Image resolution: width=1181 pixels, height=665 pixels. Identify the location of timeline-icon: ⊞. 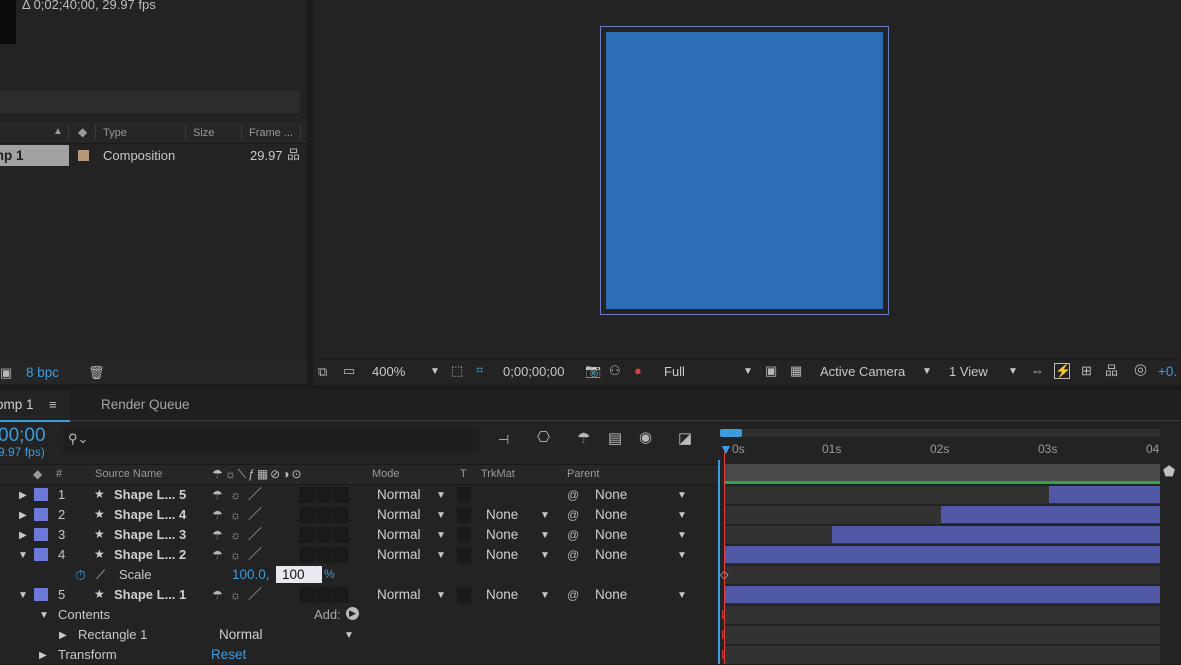
(1086, 371).